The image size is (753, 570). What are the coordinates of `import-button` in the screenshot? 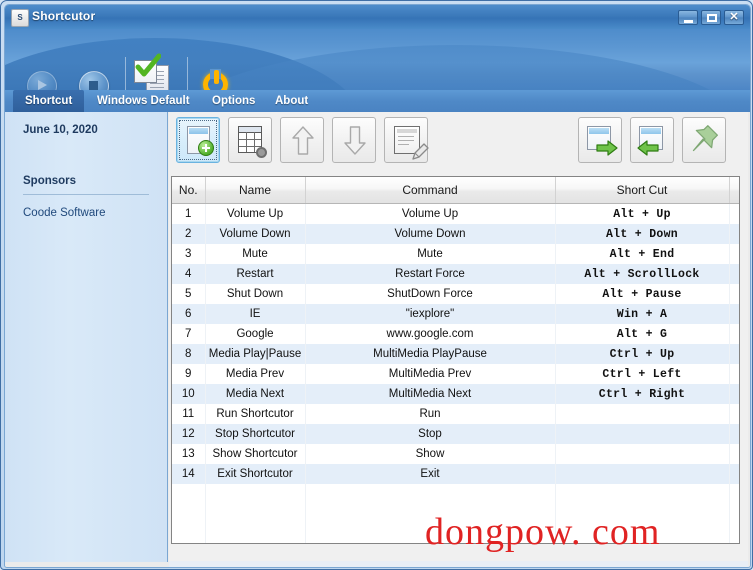 It's located at (652, 140).